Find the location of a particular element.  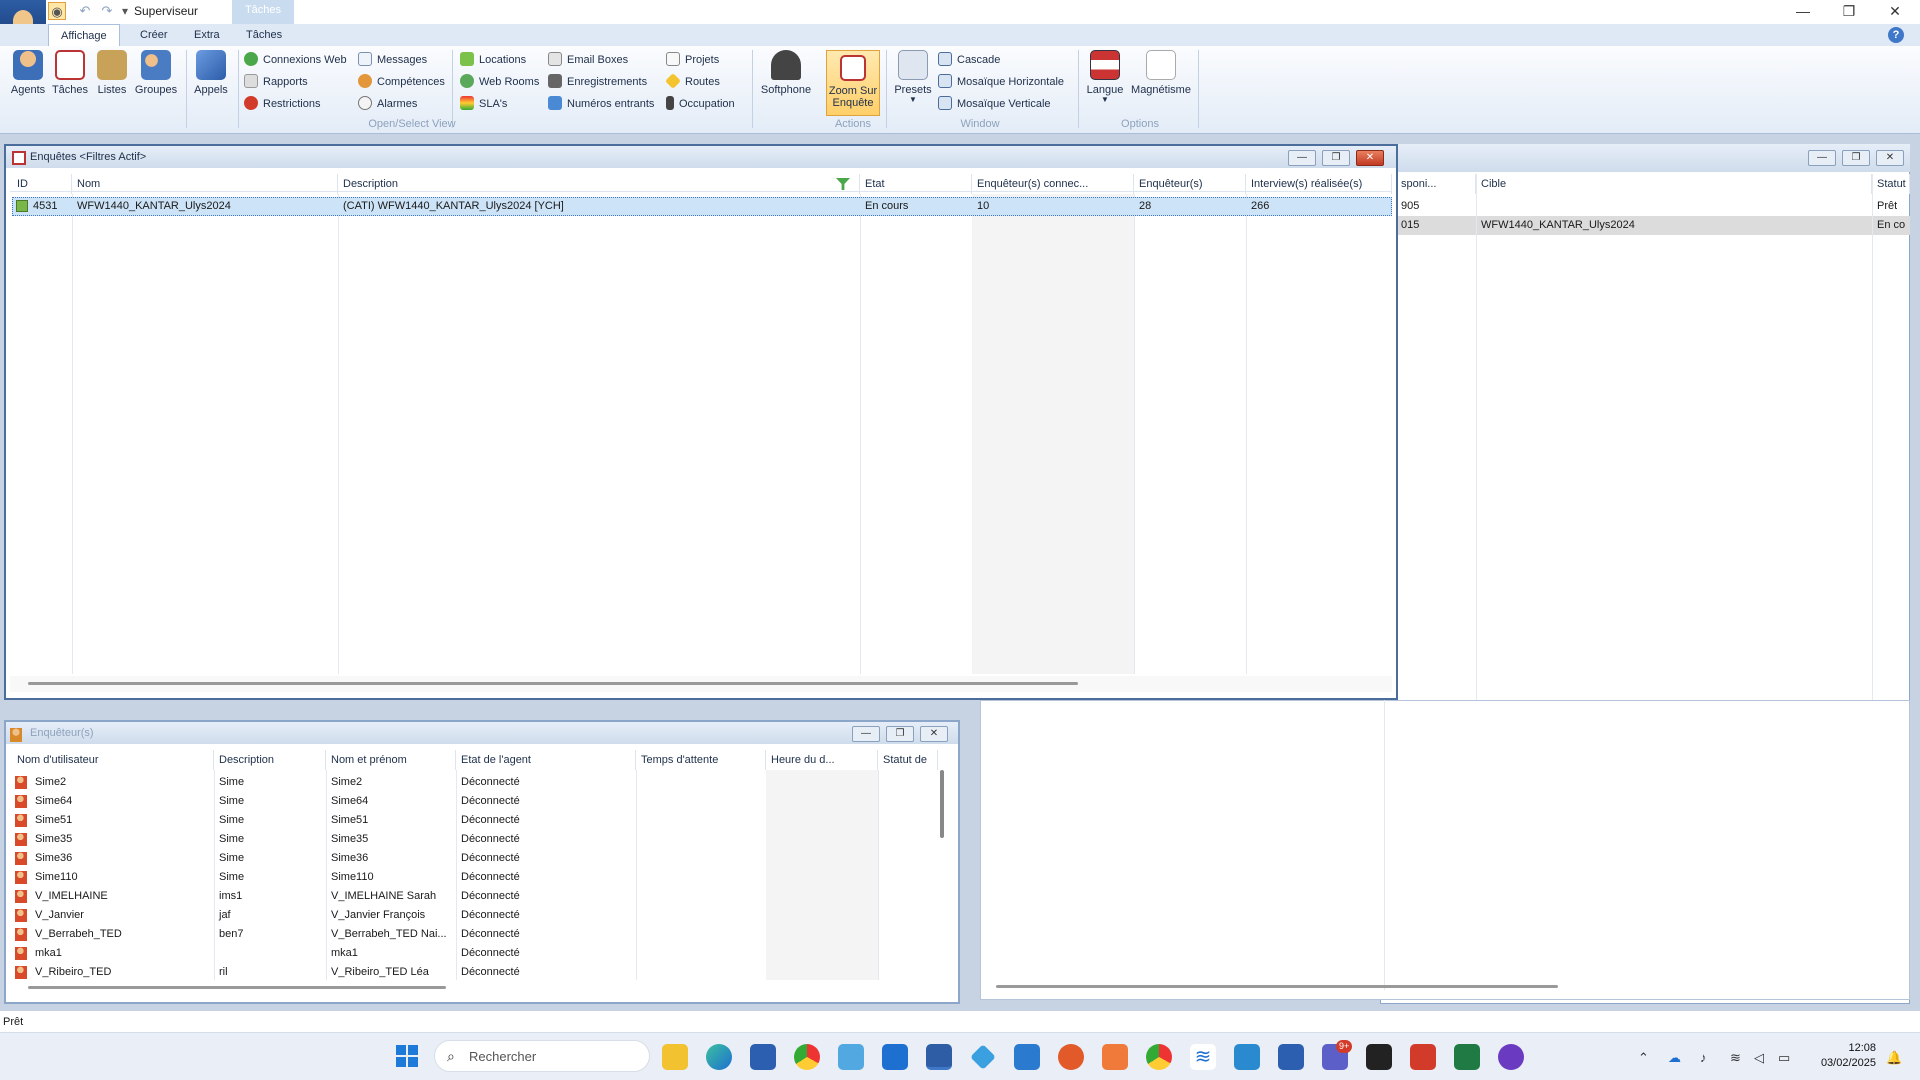

clock: 12:08 03/02/2025 is located at coordinates (1842, 1056).